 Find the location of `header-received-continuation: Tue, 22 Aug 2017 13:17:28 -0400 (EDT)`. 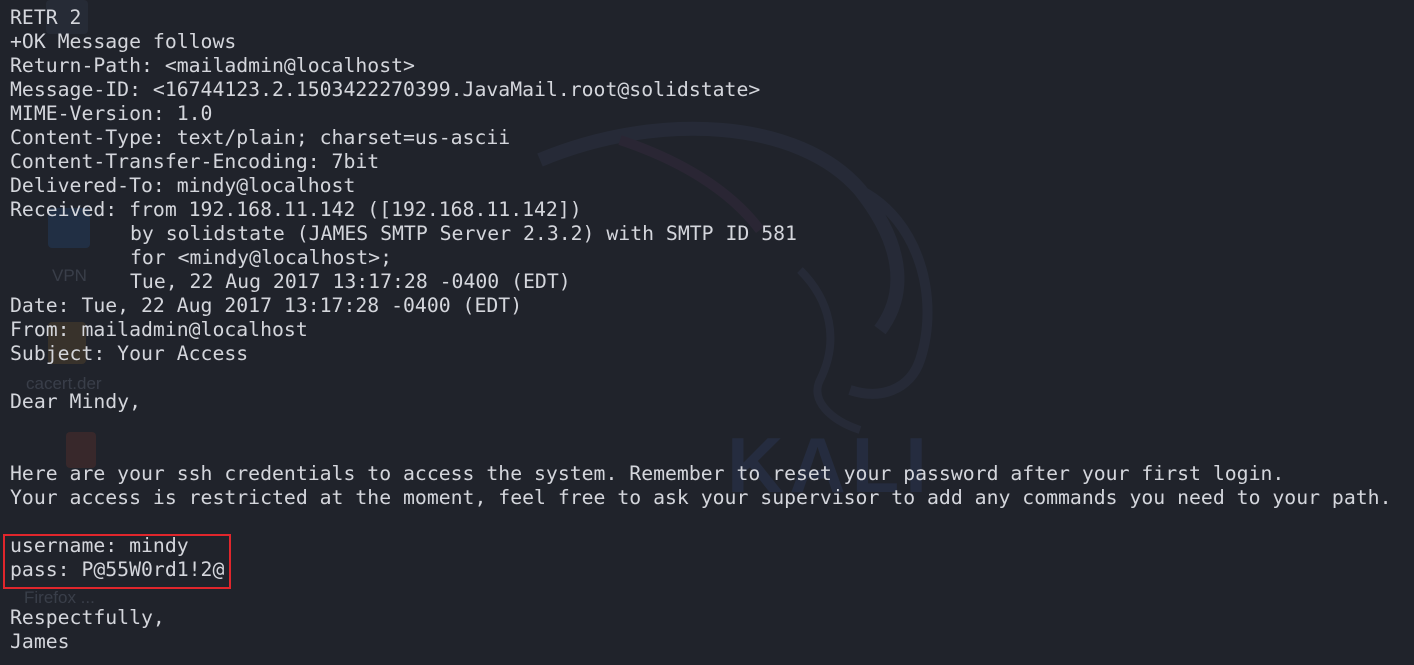

header-received-continuation: Tue, 22 Aug 2017 13:17:28 -0400 (EDT) is located at coordinates (350, 281).